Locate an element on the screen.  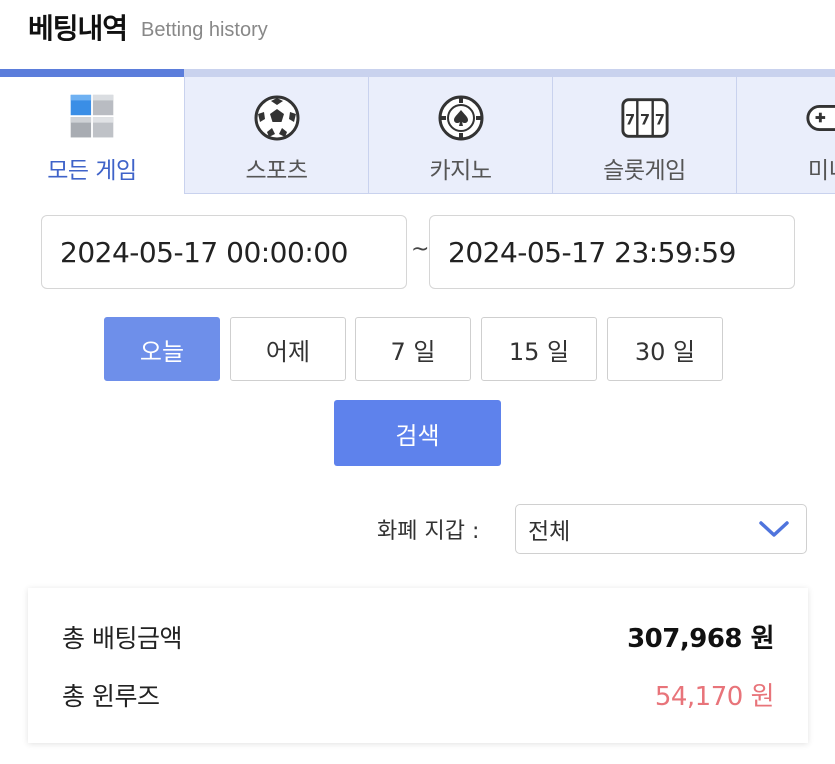
tab-slot-games: 7 7 7 슬롯게임 is located at coordinates (644, 135).